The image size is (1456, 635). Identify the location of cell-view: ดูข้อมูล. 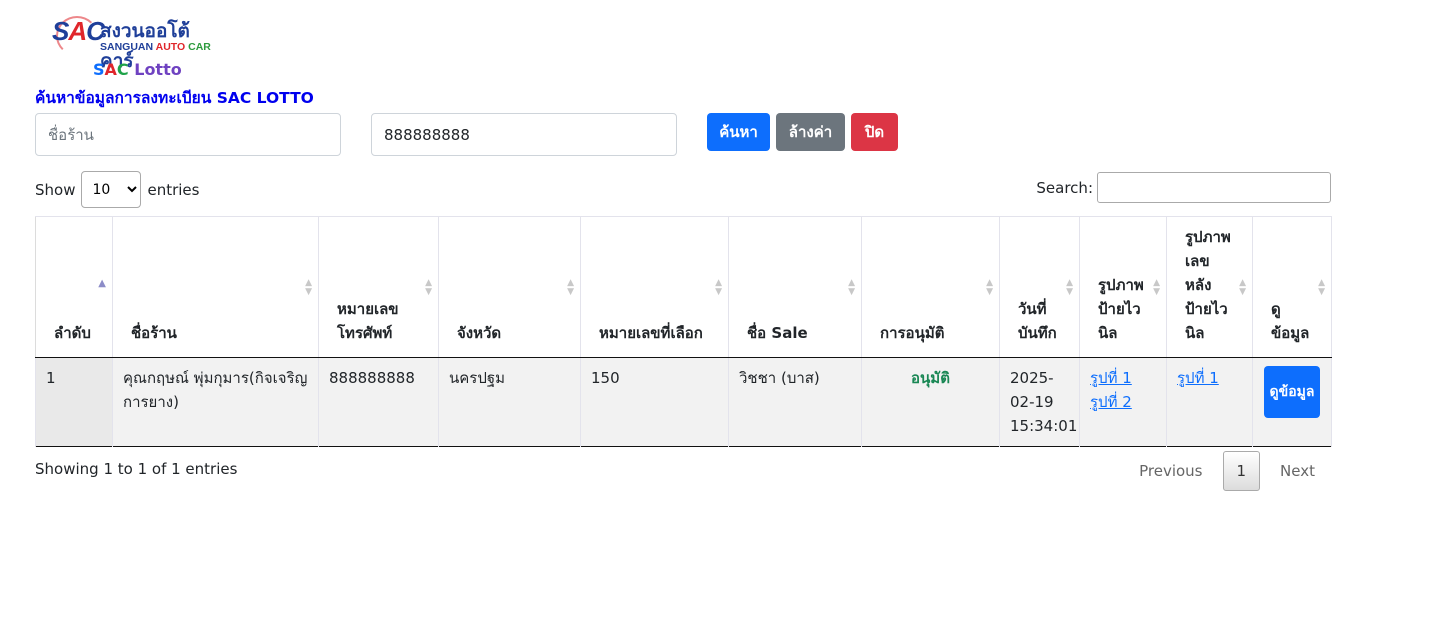
(1292, 402).